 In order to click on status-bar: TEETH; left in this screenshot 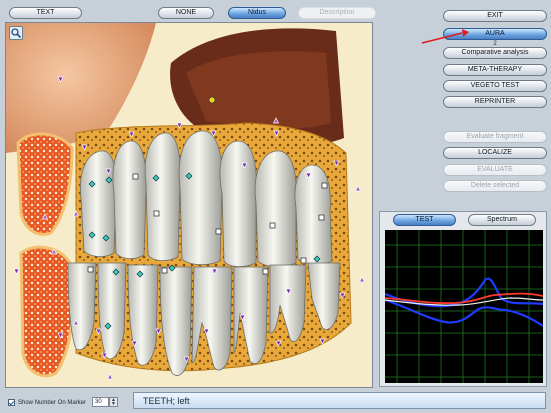, I will do `click(339, 400)`.